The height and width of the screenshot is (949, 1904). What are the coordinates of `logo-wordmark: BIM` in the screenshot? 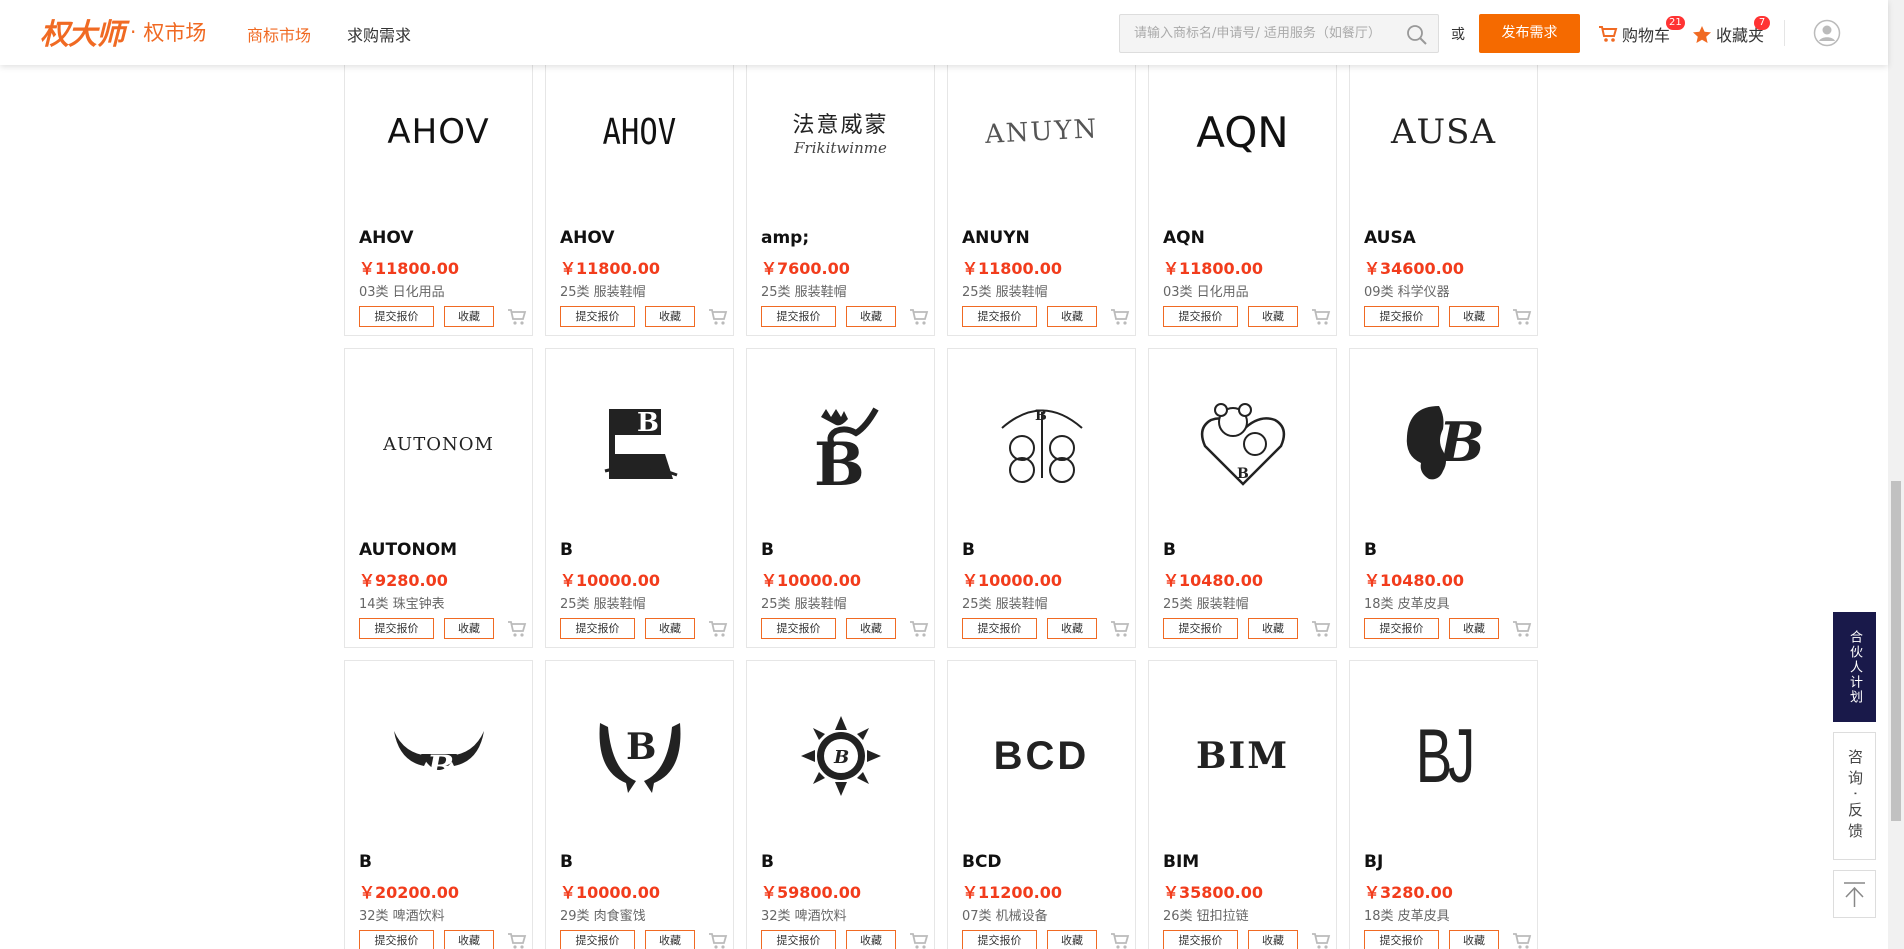 It's located at (1242, 756).